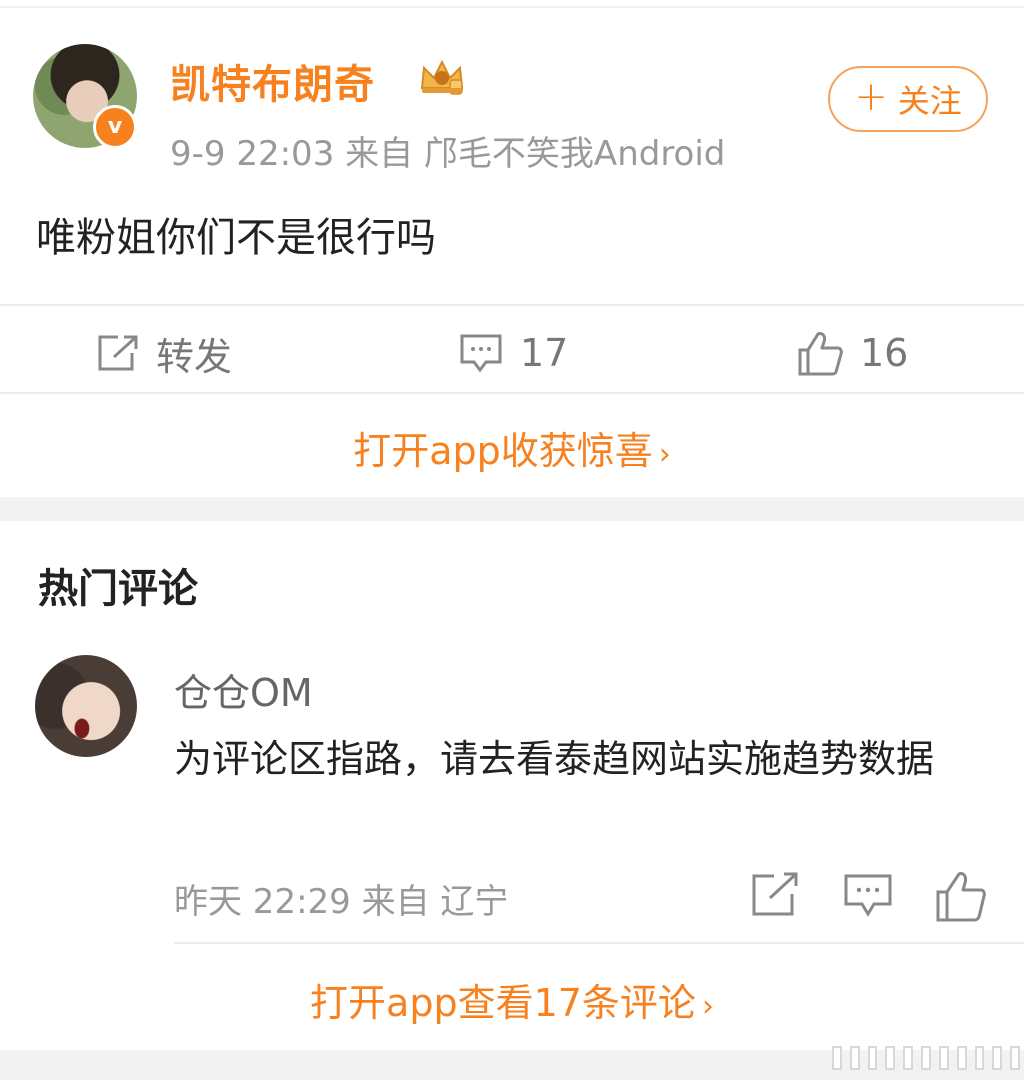 This screenshot has height=1080, width=1024. I want to click on section-gap, so click(512, 509).